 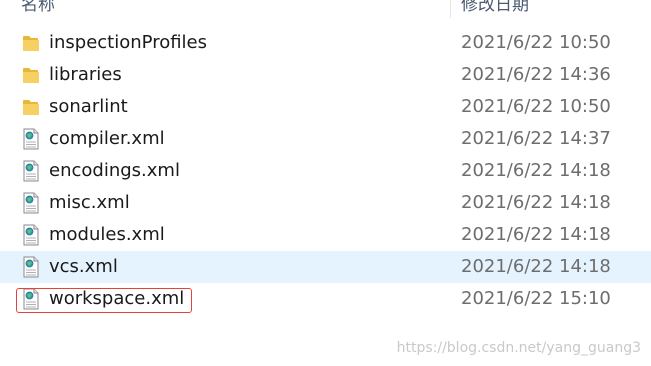 What do you see at coordinates (325, 107) in the screenshot?
I see `folder-row: sonarlint 2021/6/22 10:50` at bounding box center [325, 107].